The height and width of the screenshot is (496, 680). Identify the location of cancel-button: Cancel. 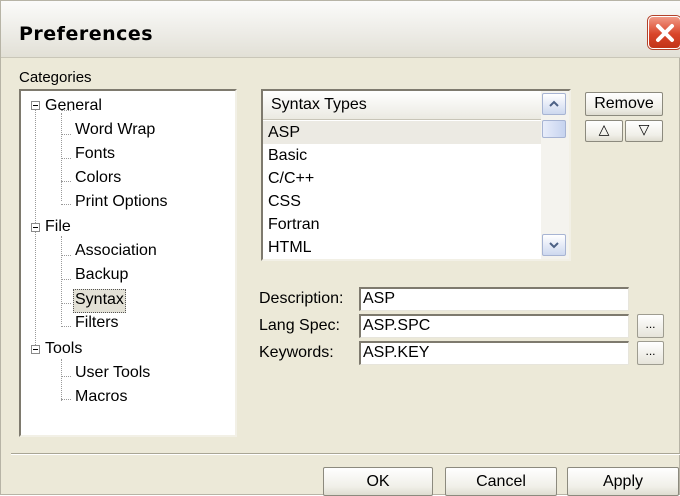
(501, 481).